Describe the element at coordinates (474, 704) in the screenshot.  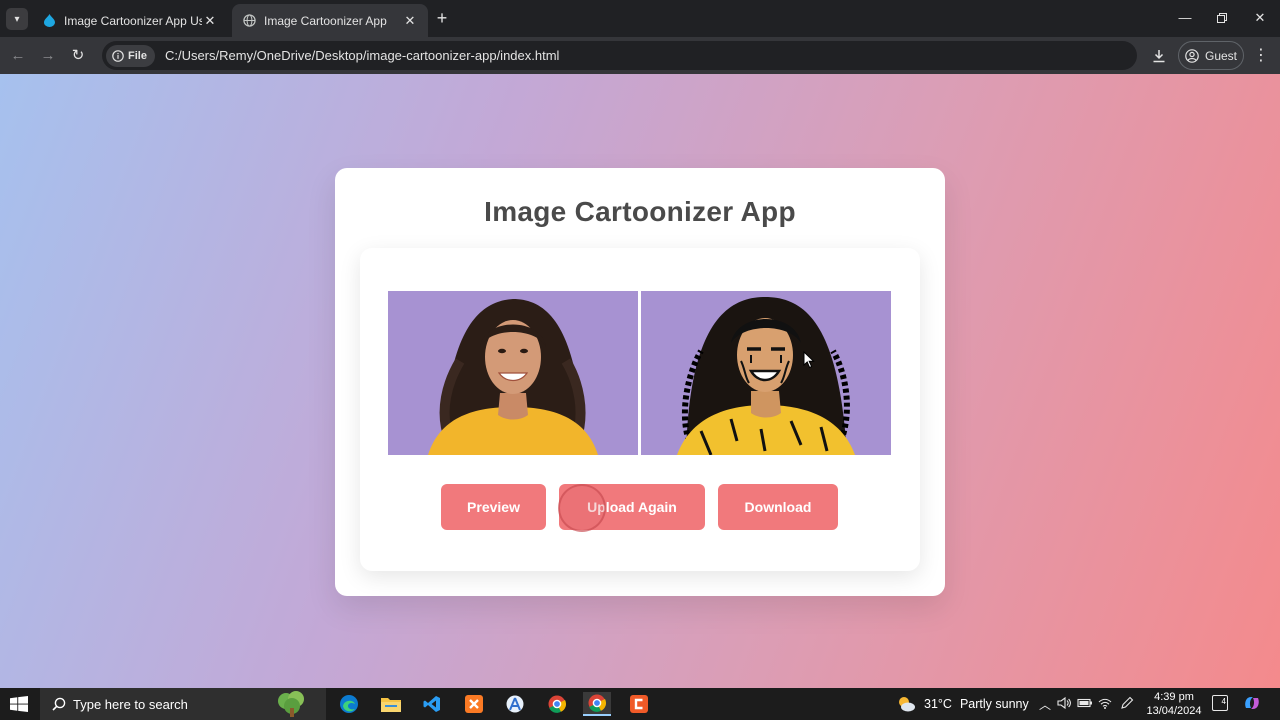
I see `xampp-icon` at that location.